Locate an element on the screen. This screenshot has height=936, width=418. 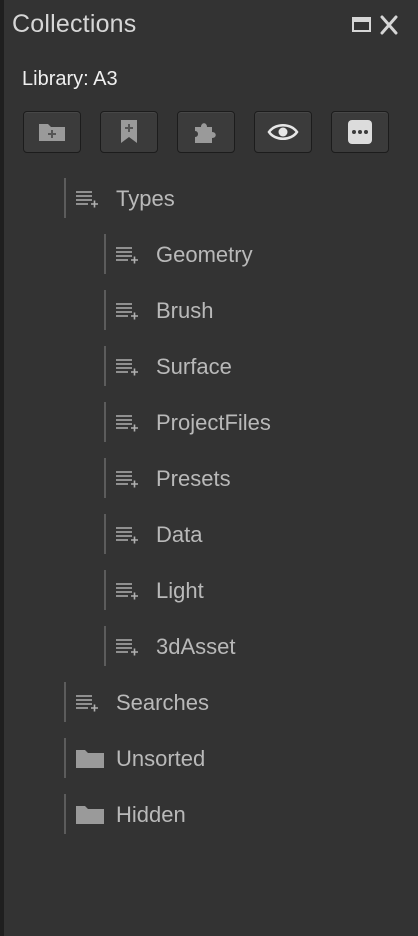
bookmark-add-icon is located at coordinates (129, 131).